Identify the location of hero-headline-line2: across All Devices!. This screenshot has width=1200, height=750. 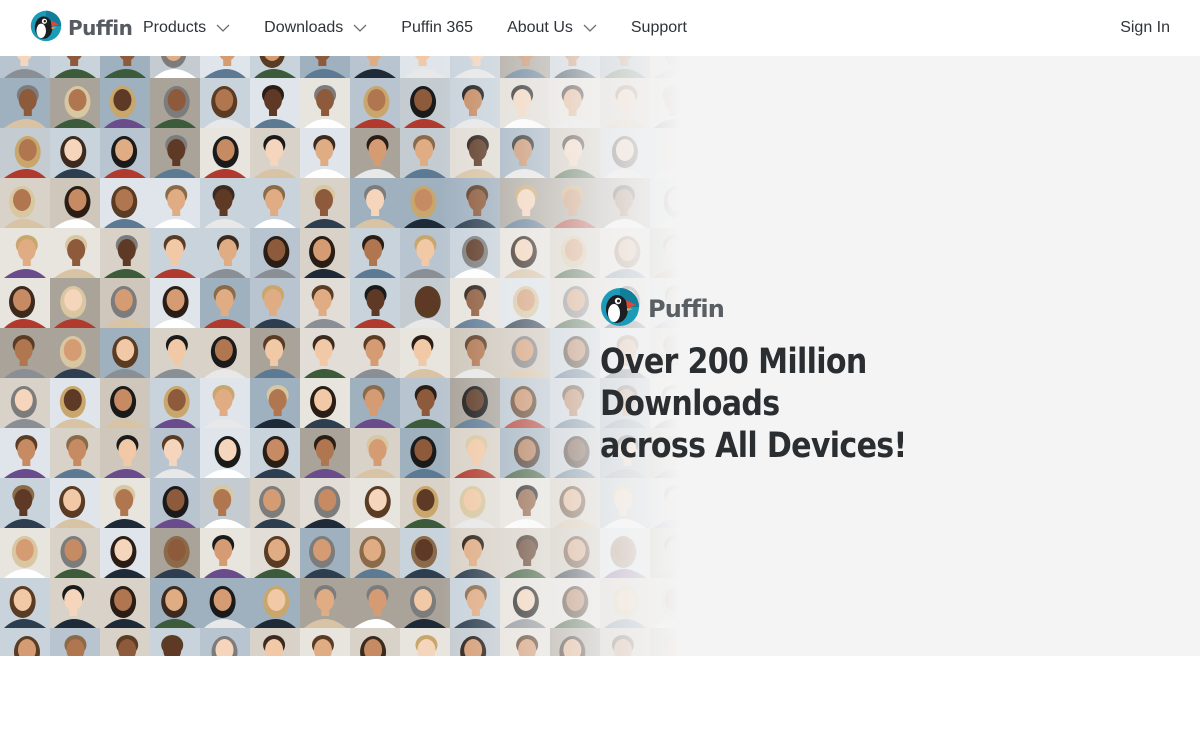
(753, 446).